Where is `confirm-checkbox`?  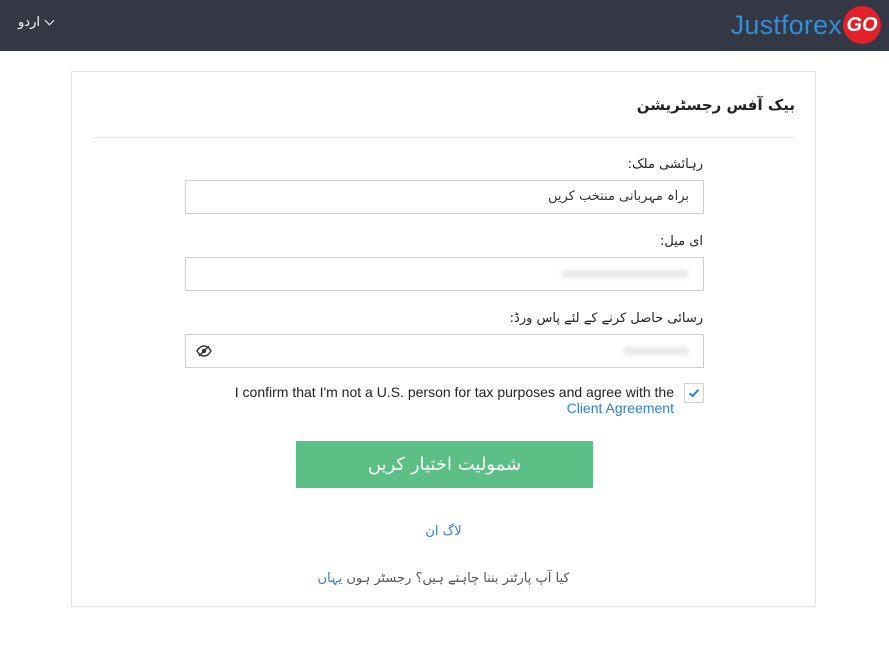
confirm-checkbox is located at coordinates (694, 393).